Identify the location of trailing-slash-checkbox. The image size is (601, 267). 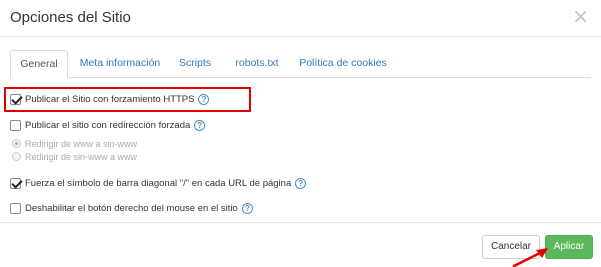
(15, 183).